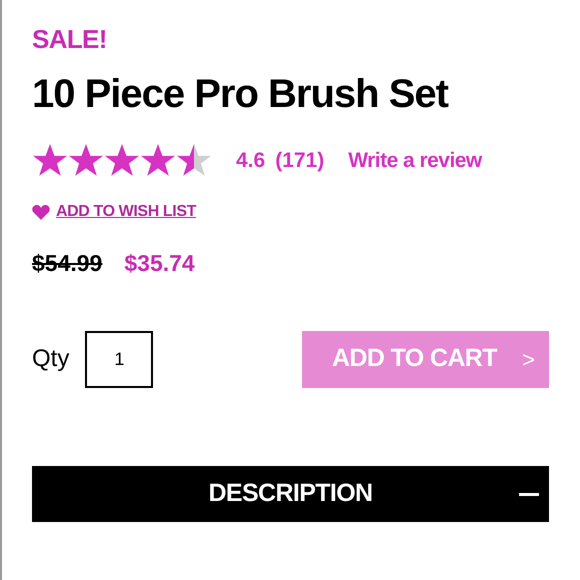  Describe the element at coordinates (299, 161) in the screenshot. I see `review-count: (171)` at that location.